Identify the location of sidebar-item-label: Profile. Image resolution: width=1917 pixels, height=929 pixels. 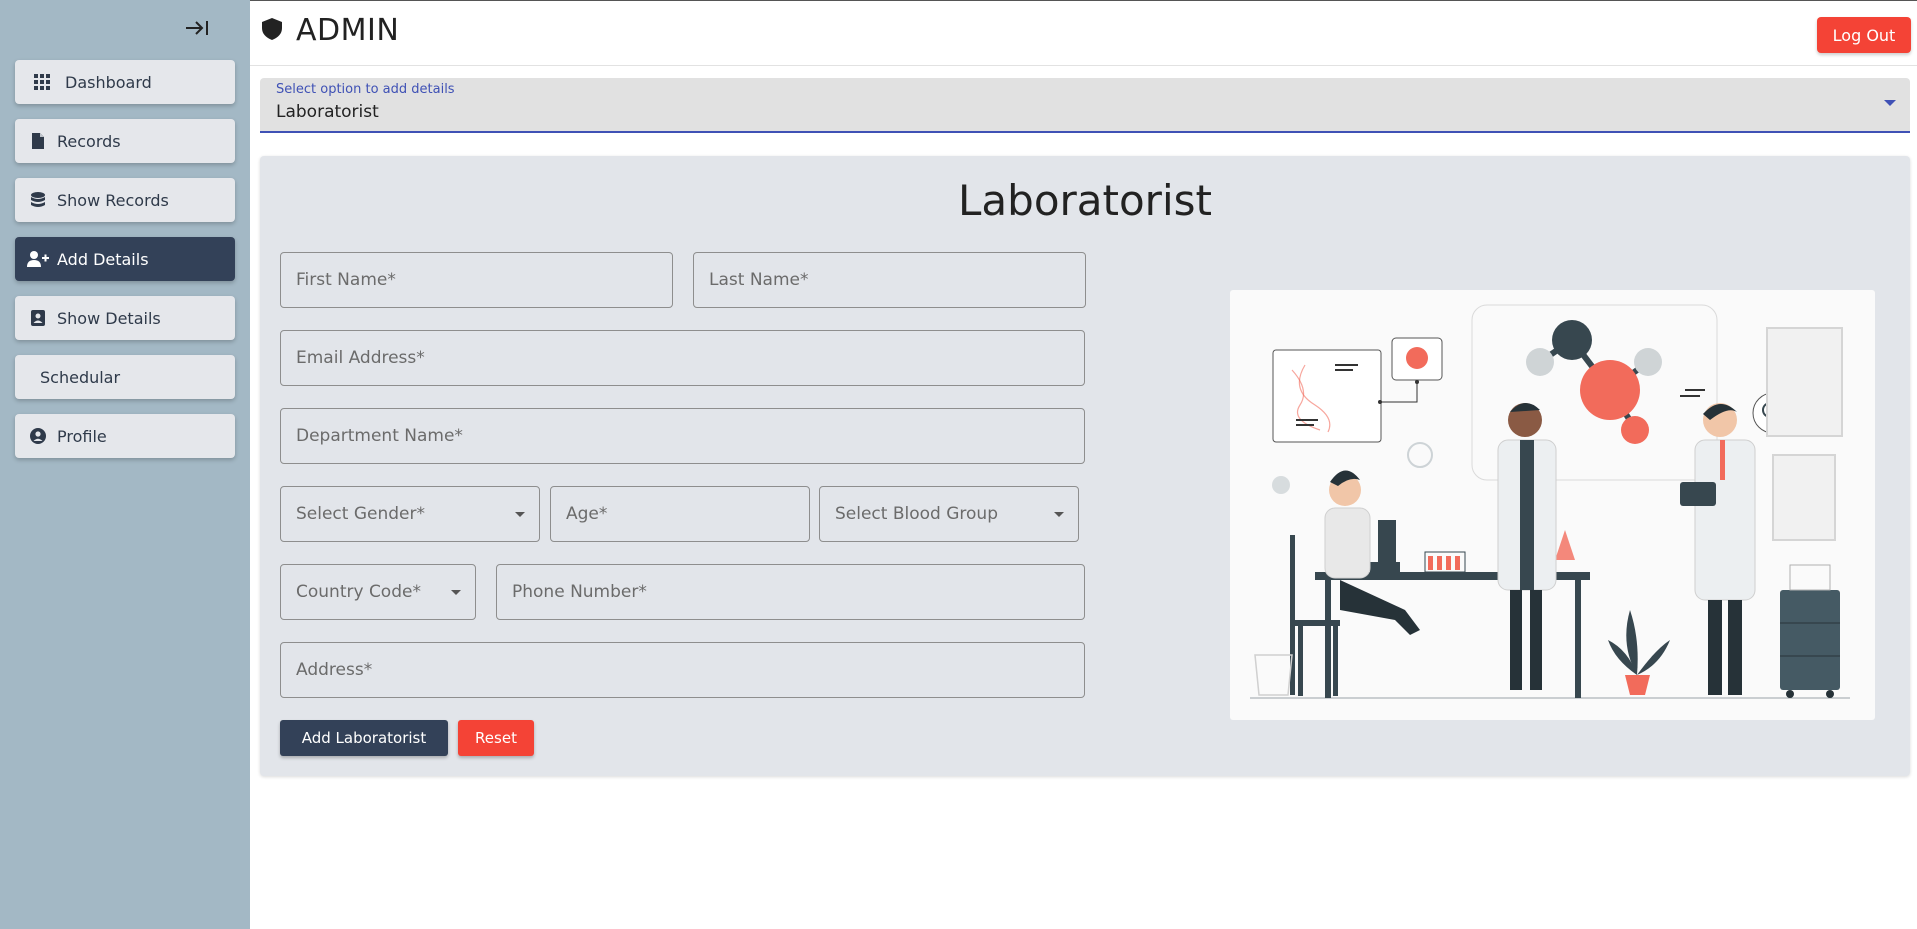
(82, 436).